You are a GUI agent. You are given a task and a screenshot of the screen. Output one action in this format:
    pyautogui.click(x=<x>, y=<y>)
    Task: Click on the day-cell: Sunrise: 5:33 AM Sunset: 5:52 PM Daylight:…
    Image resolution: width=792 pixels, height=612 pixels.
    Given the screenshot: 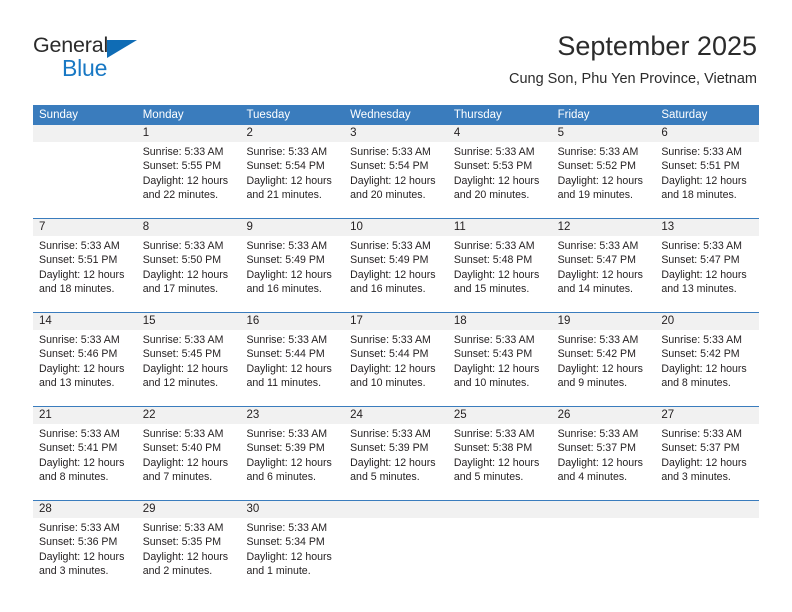 What is the action you would take?
    pyautogui.click(x=604, y=177)
    